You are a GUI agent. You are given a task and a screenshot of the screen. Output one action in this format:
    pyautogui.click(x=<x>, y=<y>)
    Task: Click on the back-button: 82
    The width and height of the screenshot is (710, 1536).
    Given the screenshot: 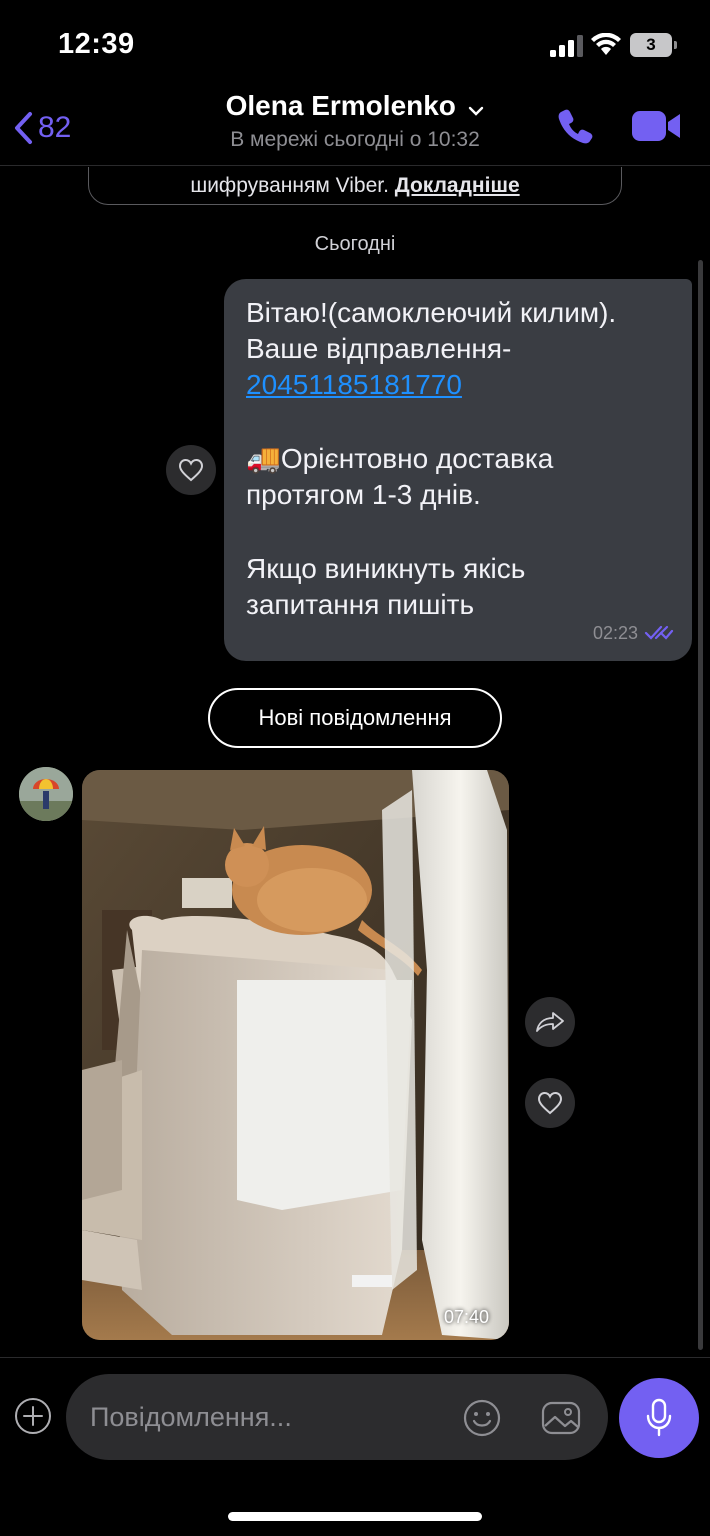 What is the action you would take?
    pyautogui.click(x=41, y=128)
    